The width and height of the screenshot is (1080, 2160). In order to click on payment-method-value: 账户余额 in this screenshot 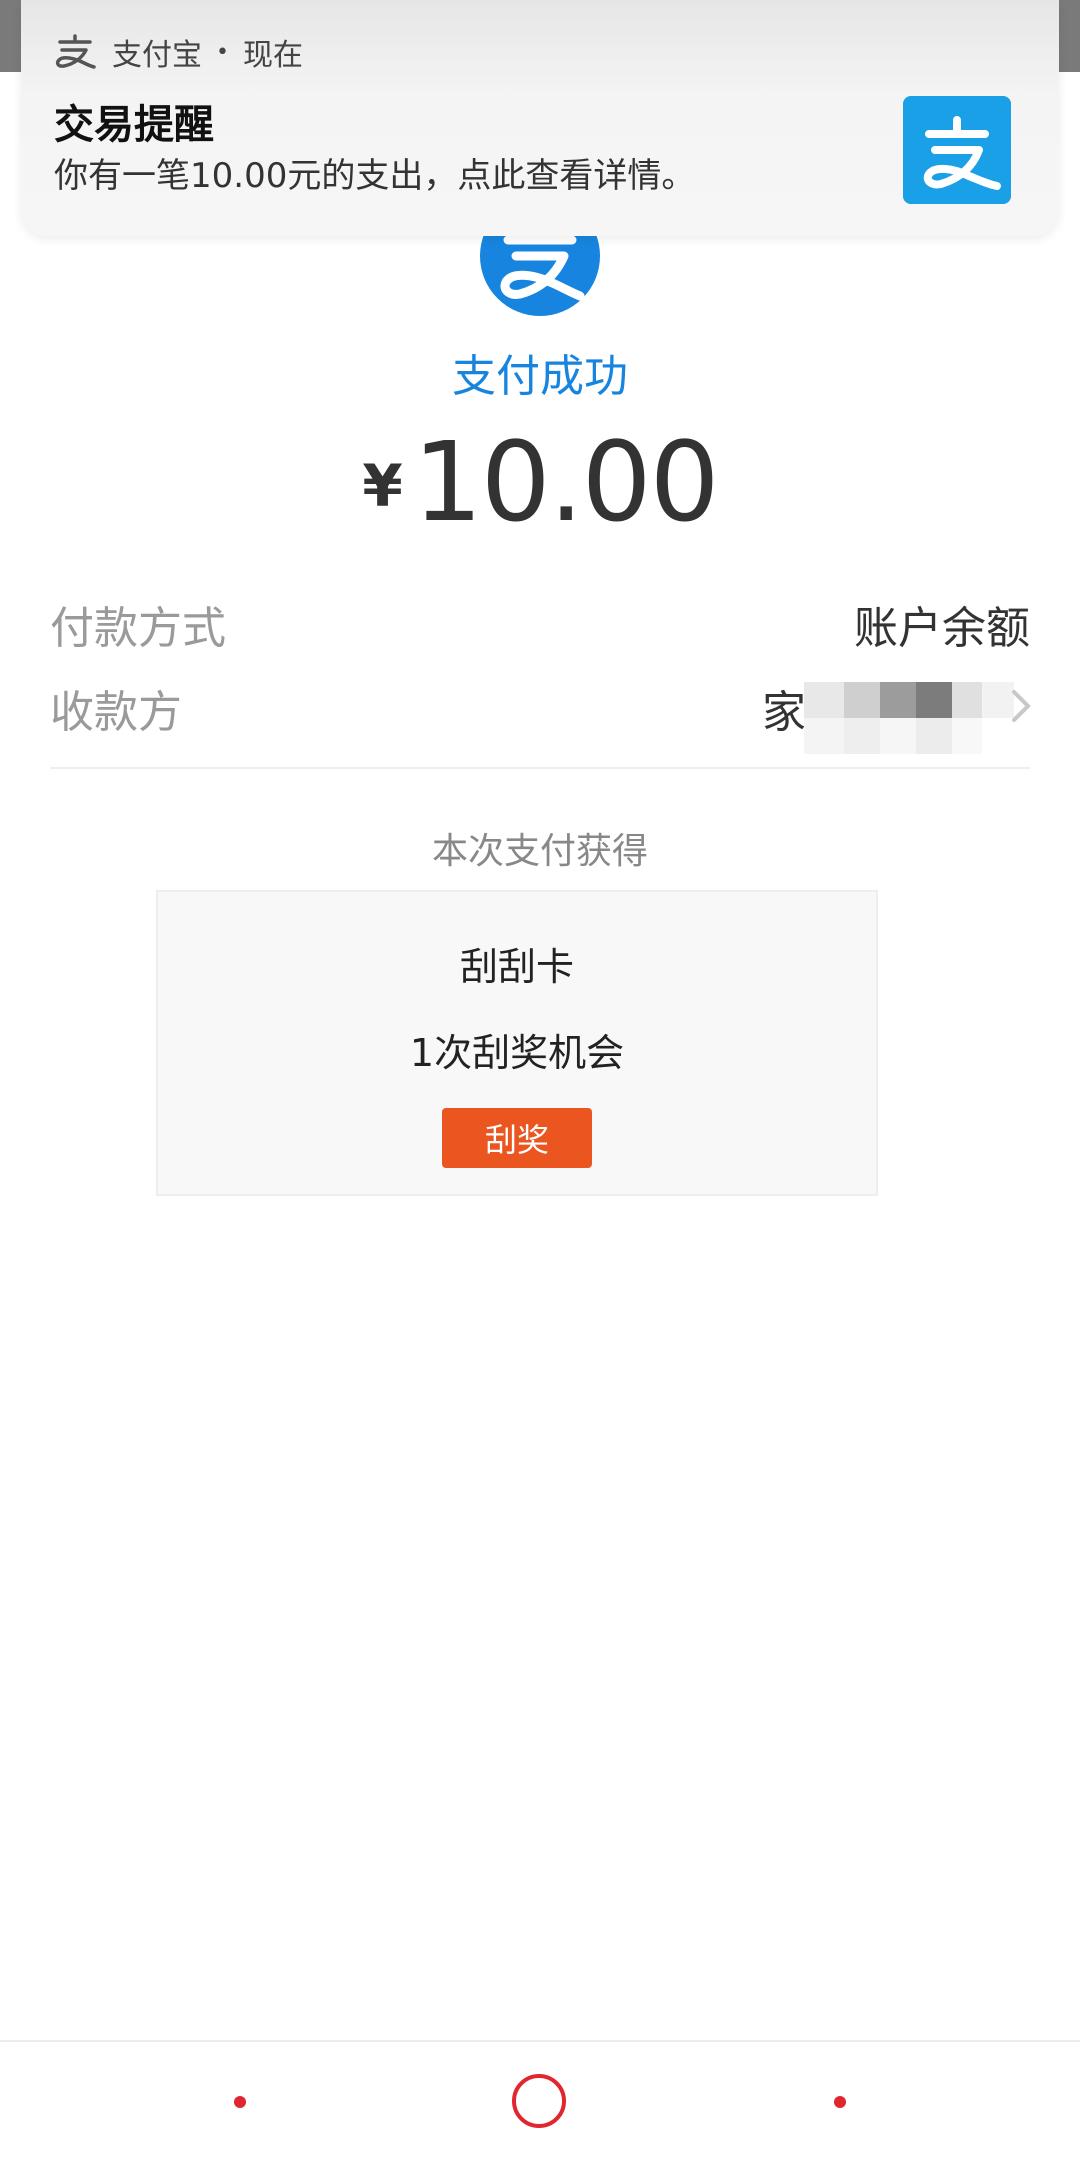, I will do `click(942, 628)`.